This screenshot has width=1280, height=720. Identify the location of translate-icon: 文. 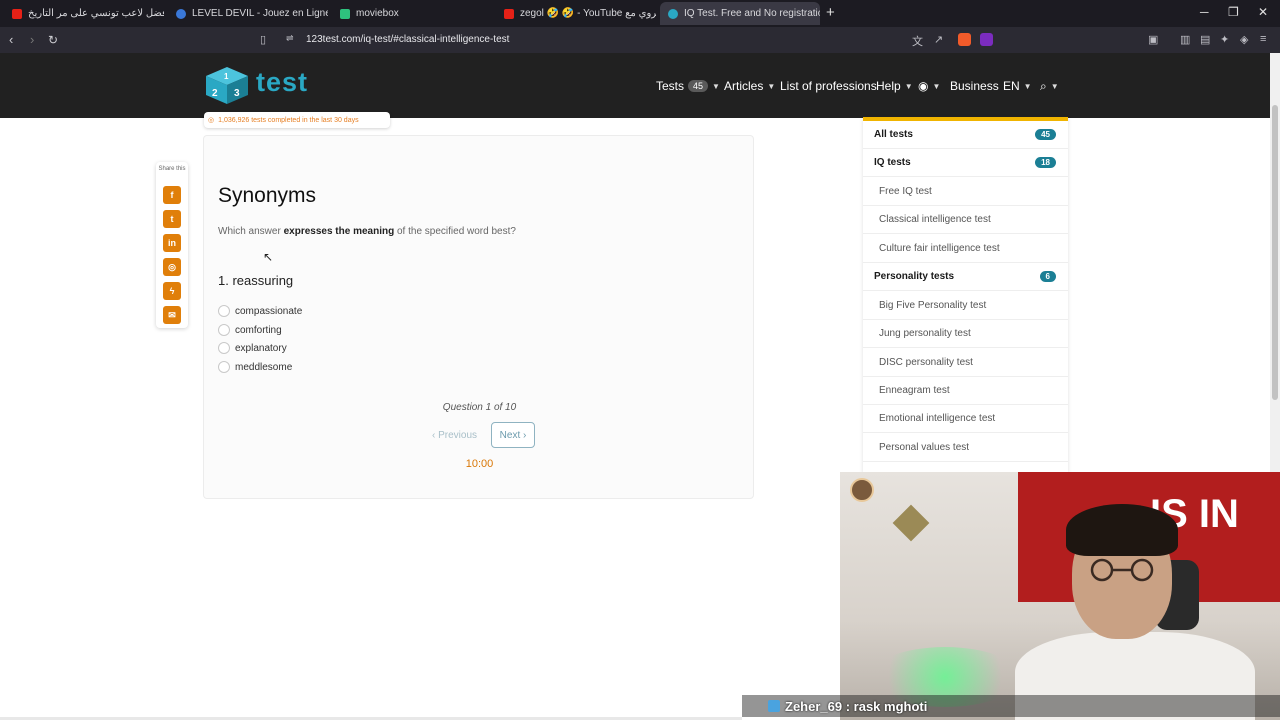
(917, 41).